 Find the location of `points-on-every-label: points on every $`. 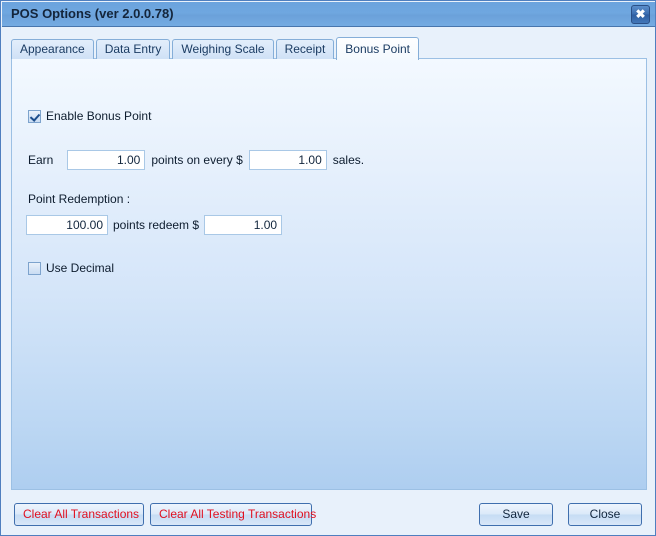

points-on-every-label: points on every $ is located at coordinates (197, 160).